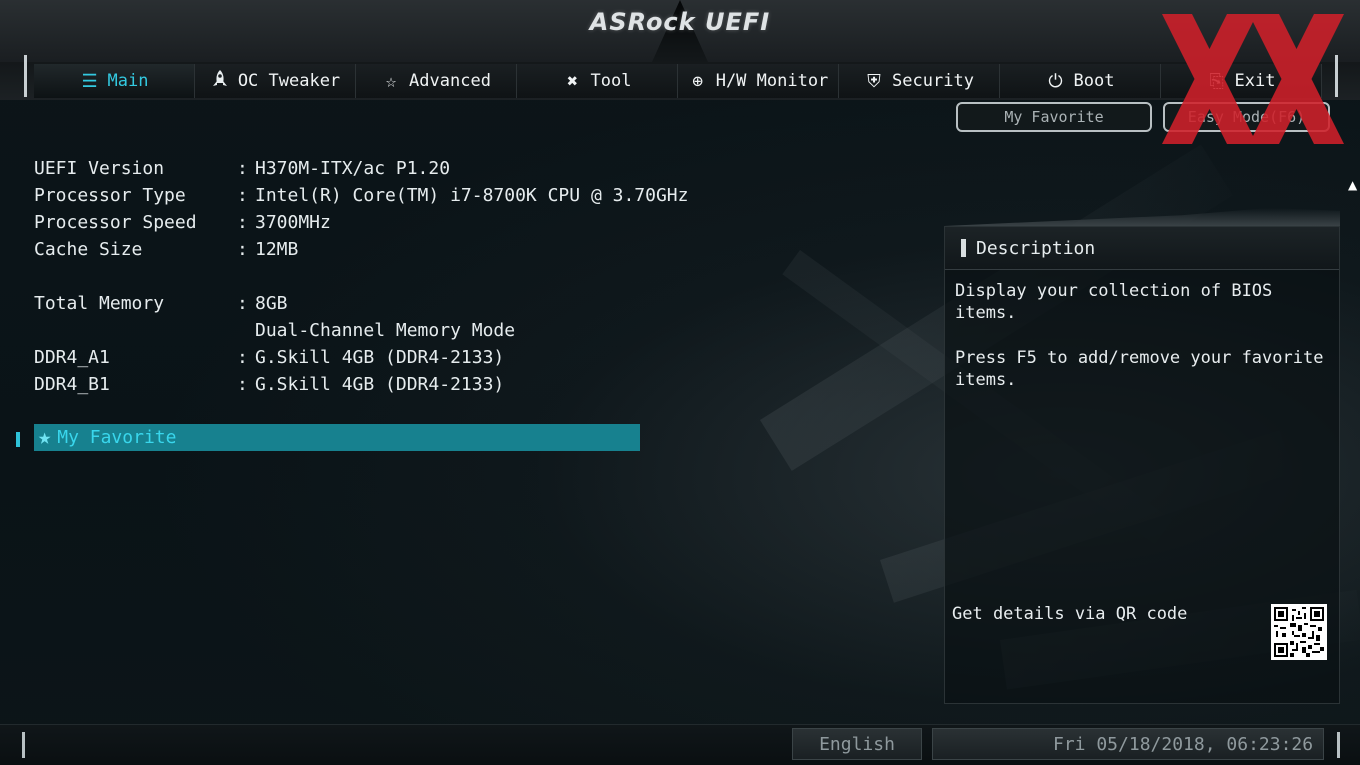 The height and width of the screenshot is (765, 1360). I want to click on star-icon: ★, so click(45, 437).